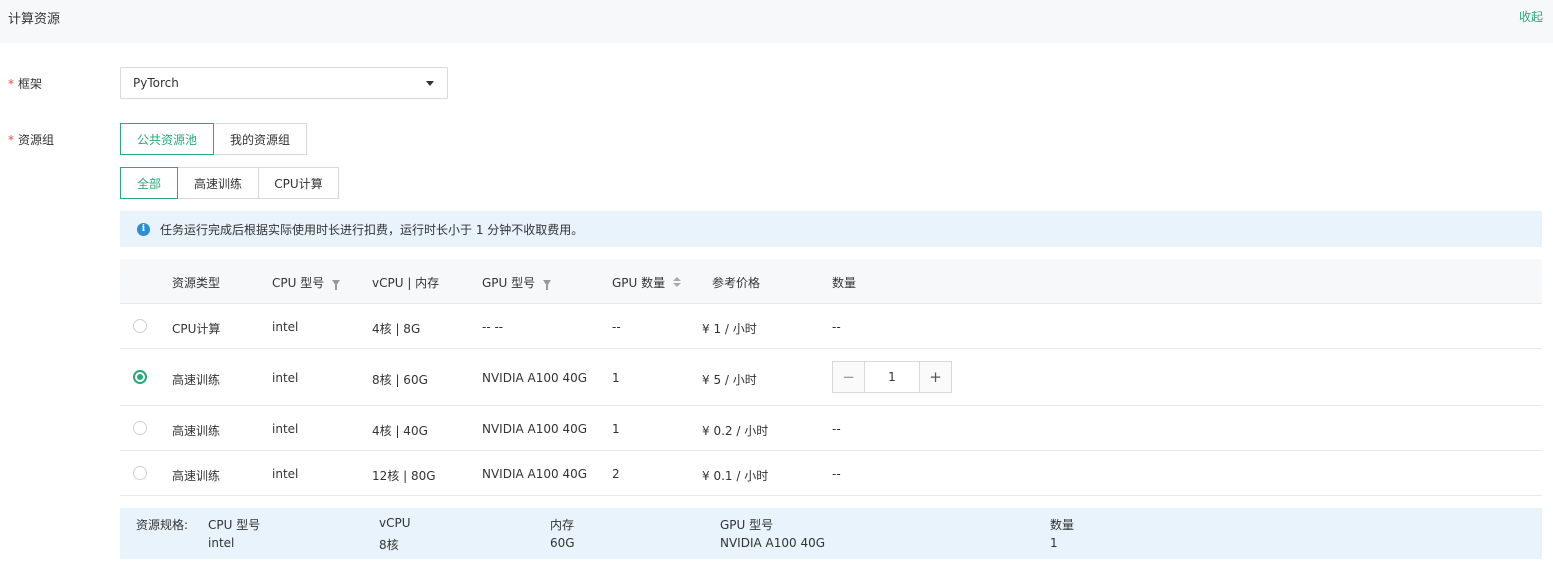  Describe the element at coordinates (400, 380) in the screenshot. I see `cell-vcpu-mem: 8核 | 60G` at that location.